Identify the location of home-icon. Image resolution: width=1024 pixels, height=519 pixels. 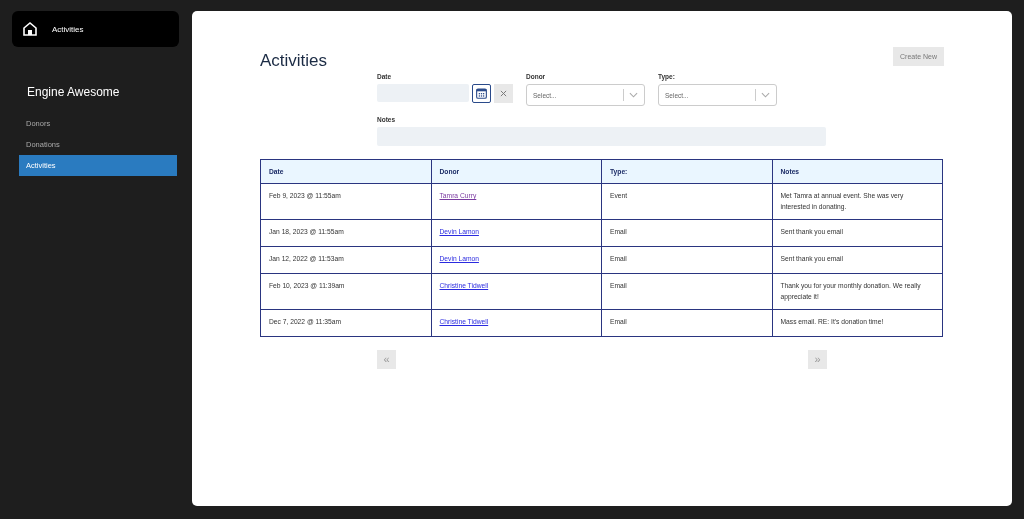
(30, 29).